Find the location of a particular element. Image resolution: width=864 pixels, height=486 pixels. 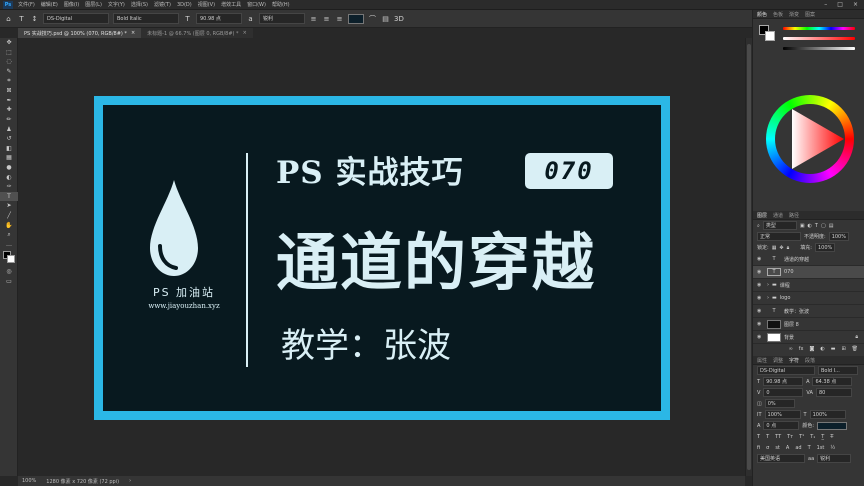

font-family-select: DS-Digital is located at coordinates (76, 18).